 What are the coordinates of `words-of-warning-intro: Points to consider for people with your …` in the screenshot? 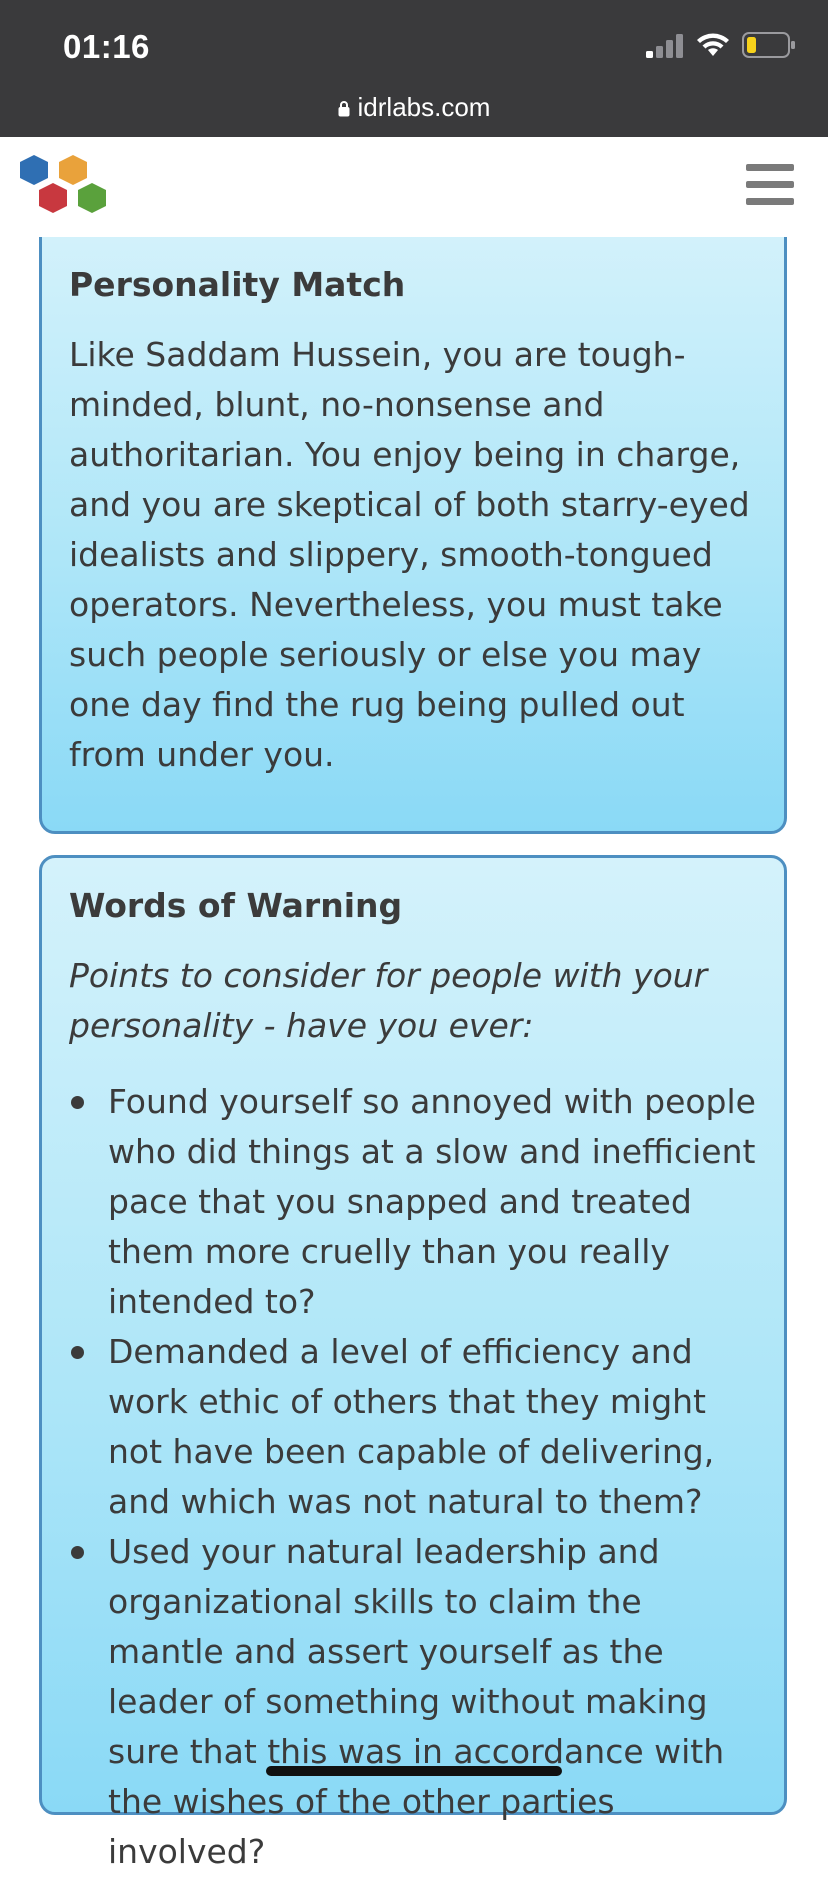 It's located at (388, 1000).